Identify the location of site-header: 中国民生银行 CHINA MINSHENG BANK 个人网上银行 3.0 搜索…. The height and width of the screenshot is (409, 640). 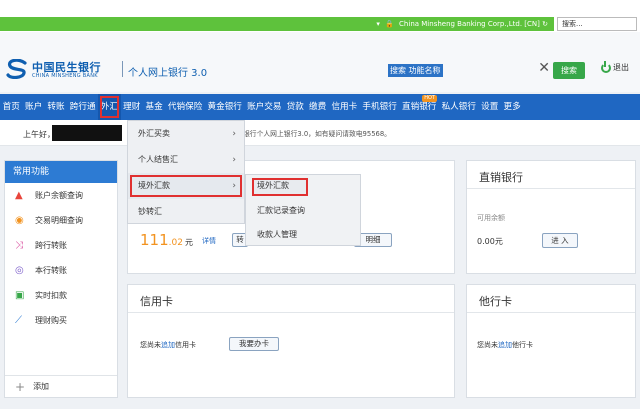
(320, 62).